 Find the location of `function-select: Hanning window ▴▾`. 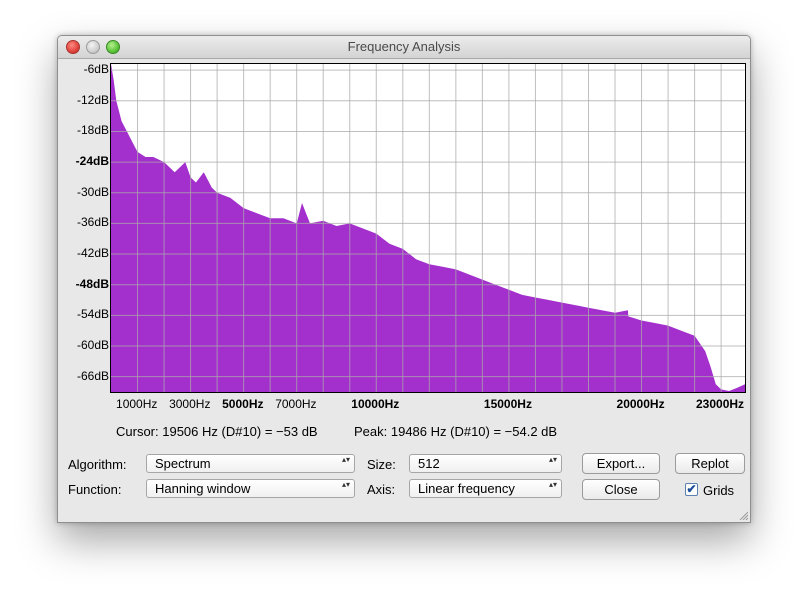

function-select: Hanning window ▴▾ is located at coordinates (250, 488).